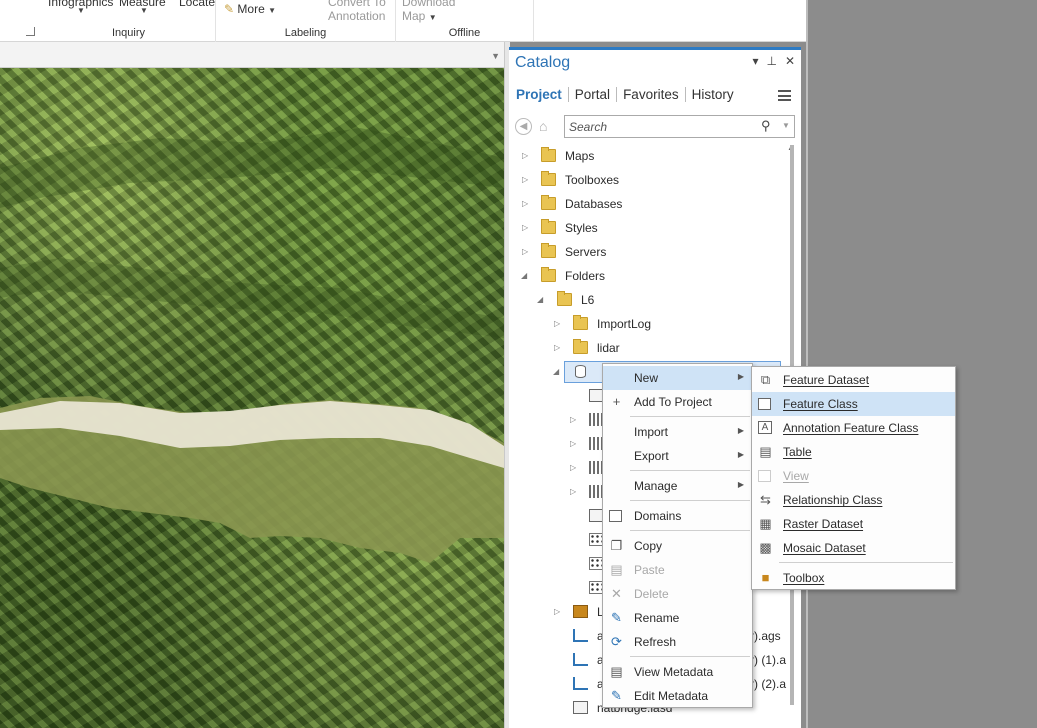  What do you see at coordinates (677, 672) in the screenshot?
I see `menu-item-view-metadata: ▤ View Metadata` at bounding box center [677, 672].